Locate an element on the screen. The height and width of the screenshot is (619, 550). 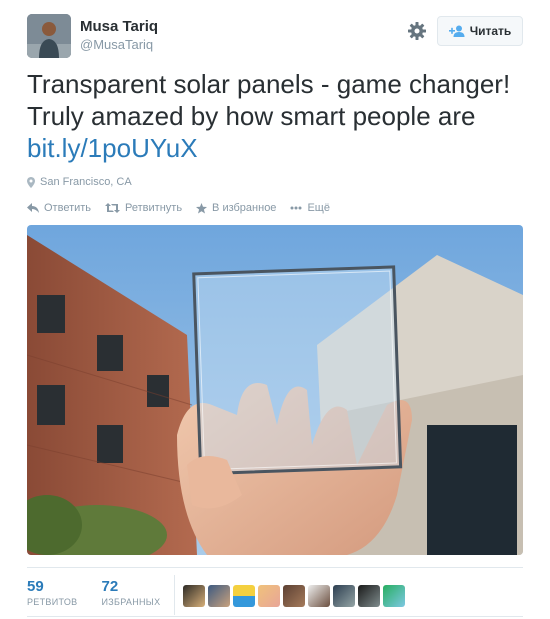
gear-icon is located at coordinates (417, 31).